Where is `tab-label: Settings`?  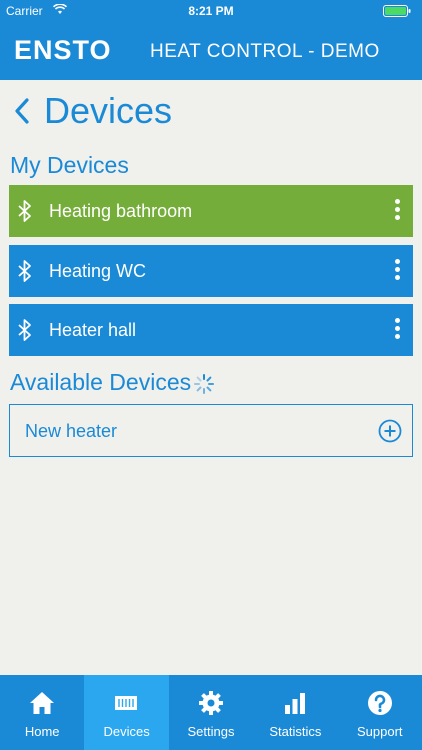 tab-label: Settings is located at coordinates (211, 731).